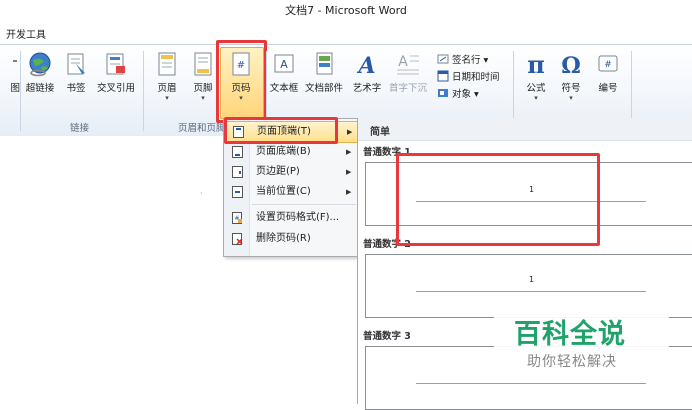 The height and width of the screenshot is (410, 692). Describe the element at coordinates (443, 93) in the screenshot. I see `object-icon` at that location.